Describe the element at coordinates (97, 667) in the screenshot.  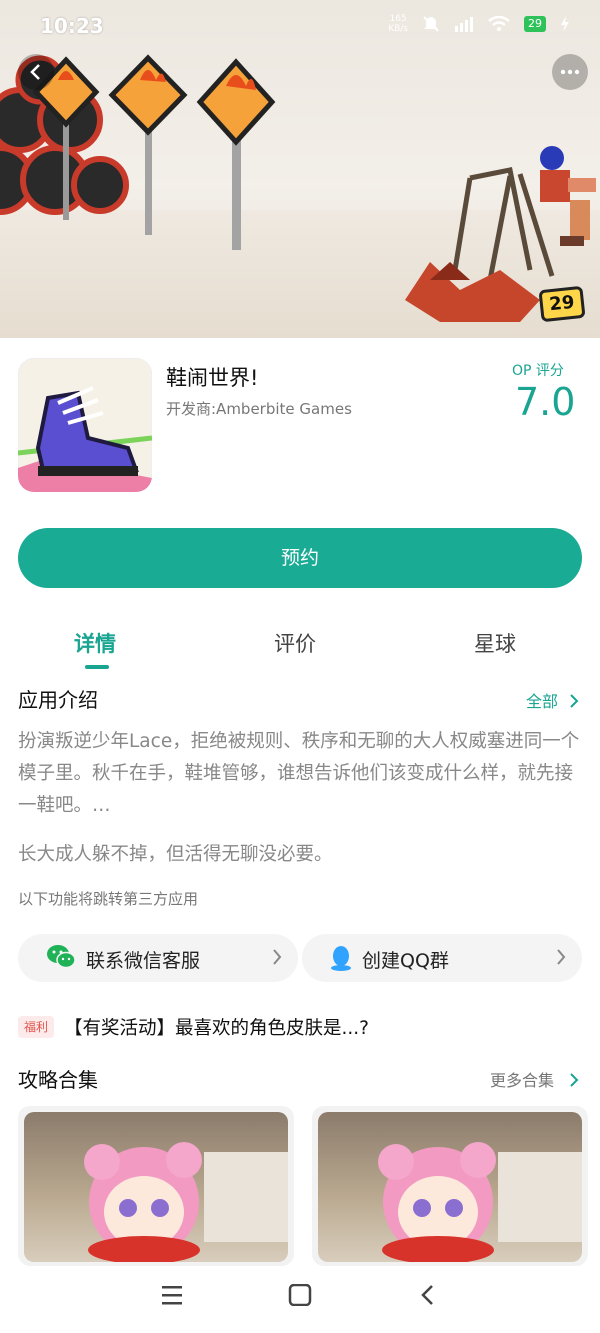
I see `tab-indicator` at that location.